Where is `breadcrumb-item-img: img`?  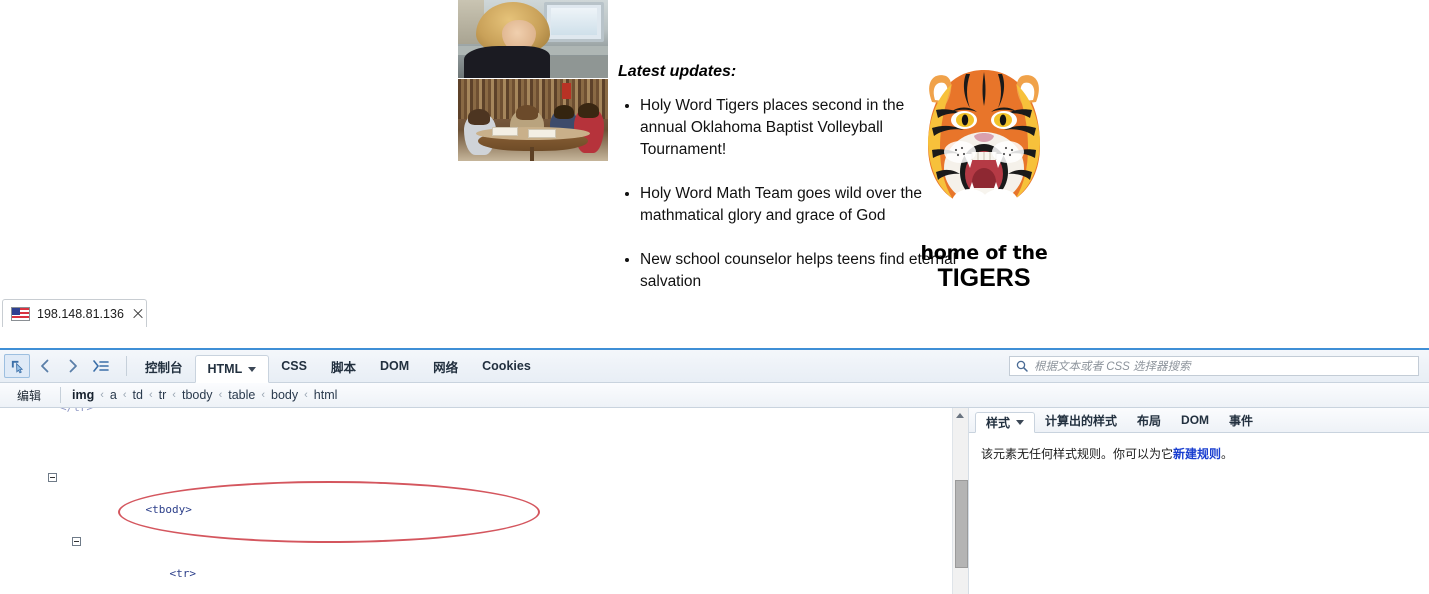 breadcrumb-item-img: img is located at coordinates (83, 395).